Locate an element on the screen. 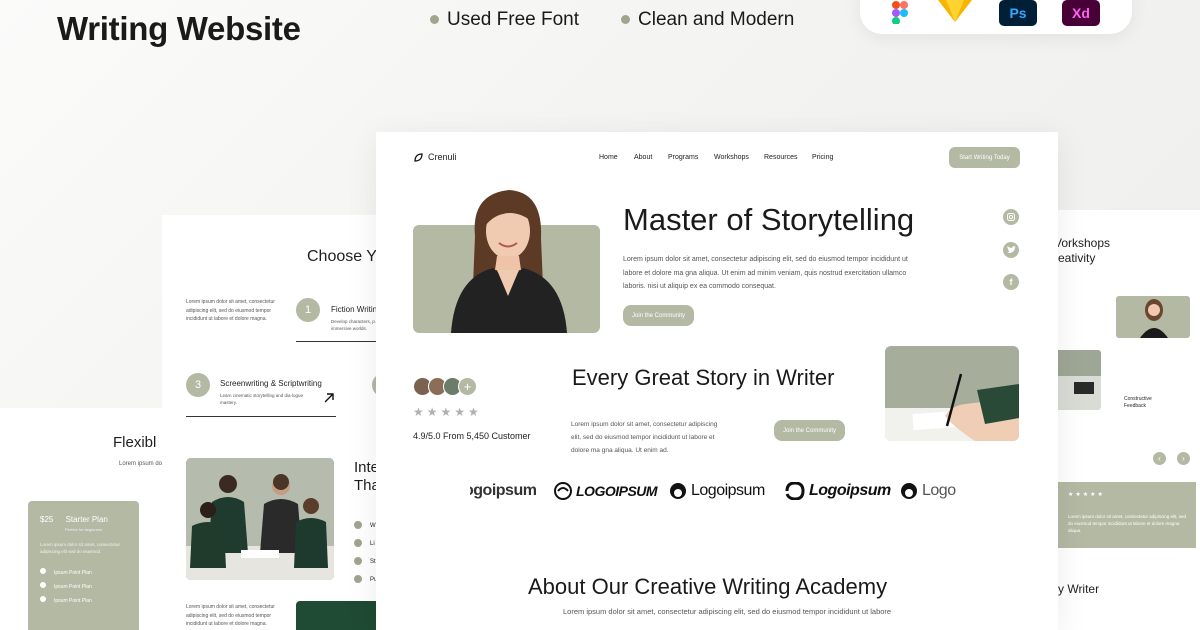 This screenshot has height=630, width=1200. nav-home: Home is located at coordinates (608, 157).